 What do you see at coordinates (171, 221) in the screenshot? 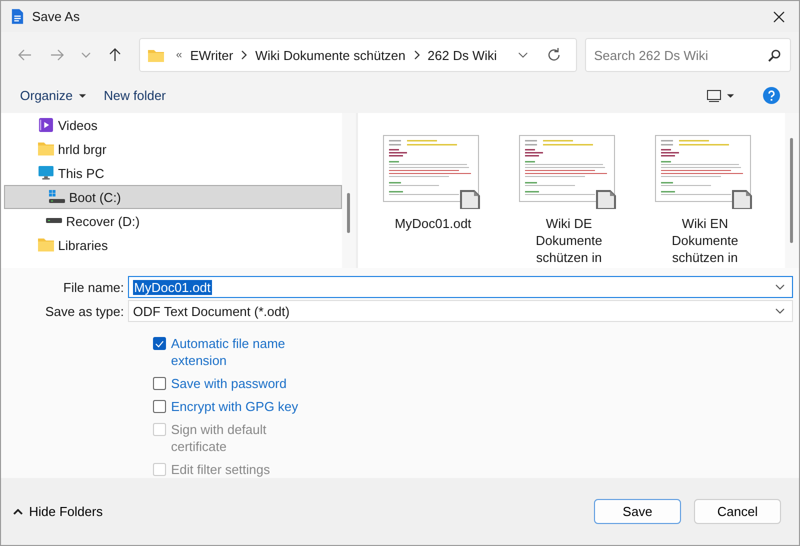
I see `tree-item: Recover (D:)` at bounding box center [171, 221].